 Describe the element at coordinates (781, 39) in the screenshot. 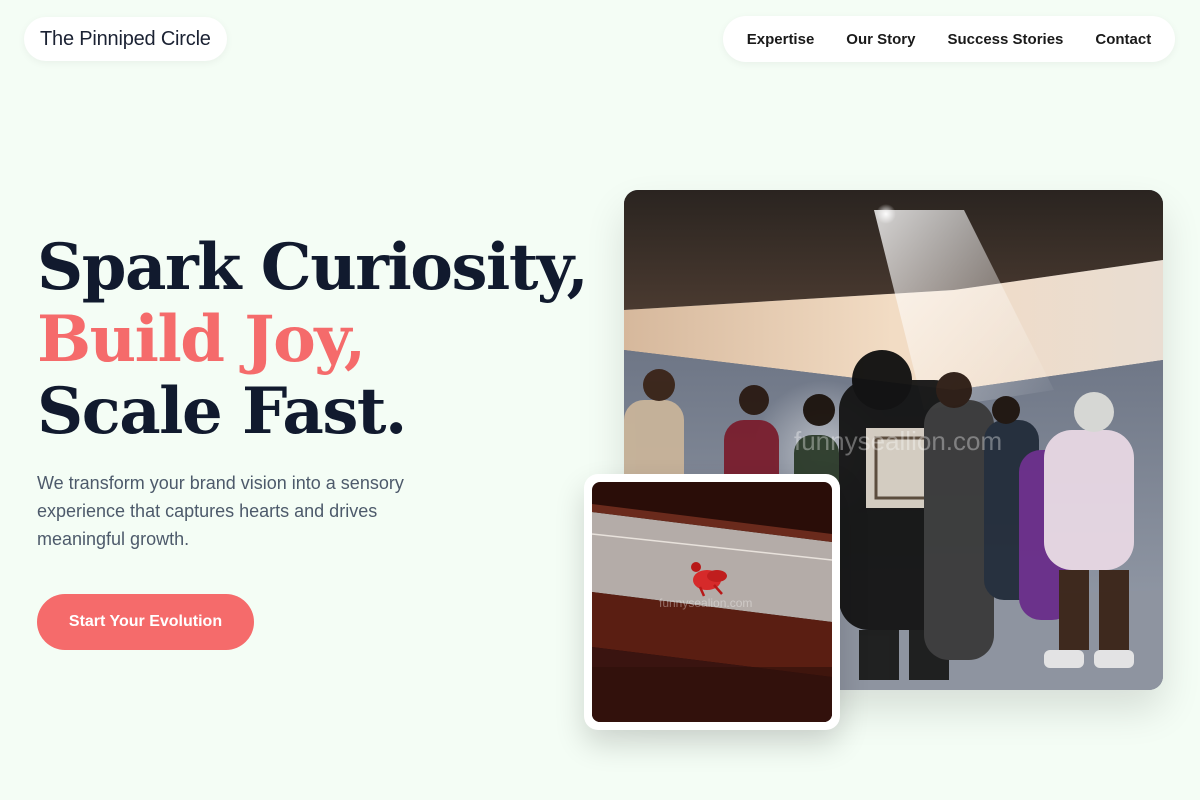

I see `nav-link-expertise: Expertise` at that location.